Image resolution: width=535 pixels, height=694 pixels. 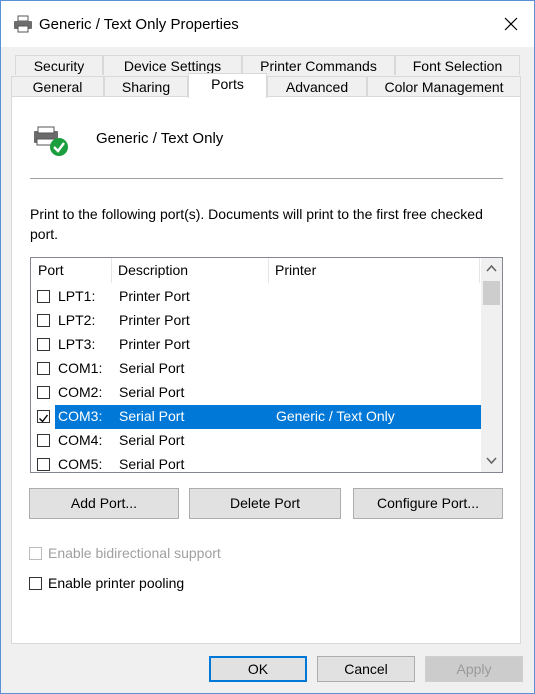 I want to click on tab-color-management: Color Management, so click(x=444, y=86).